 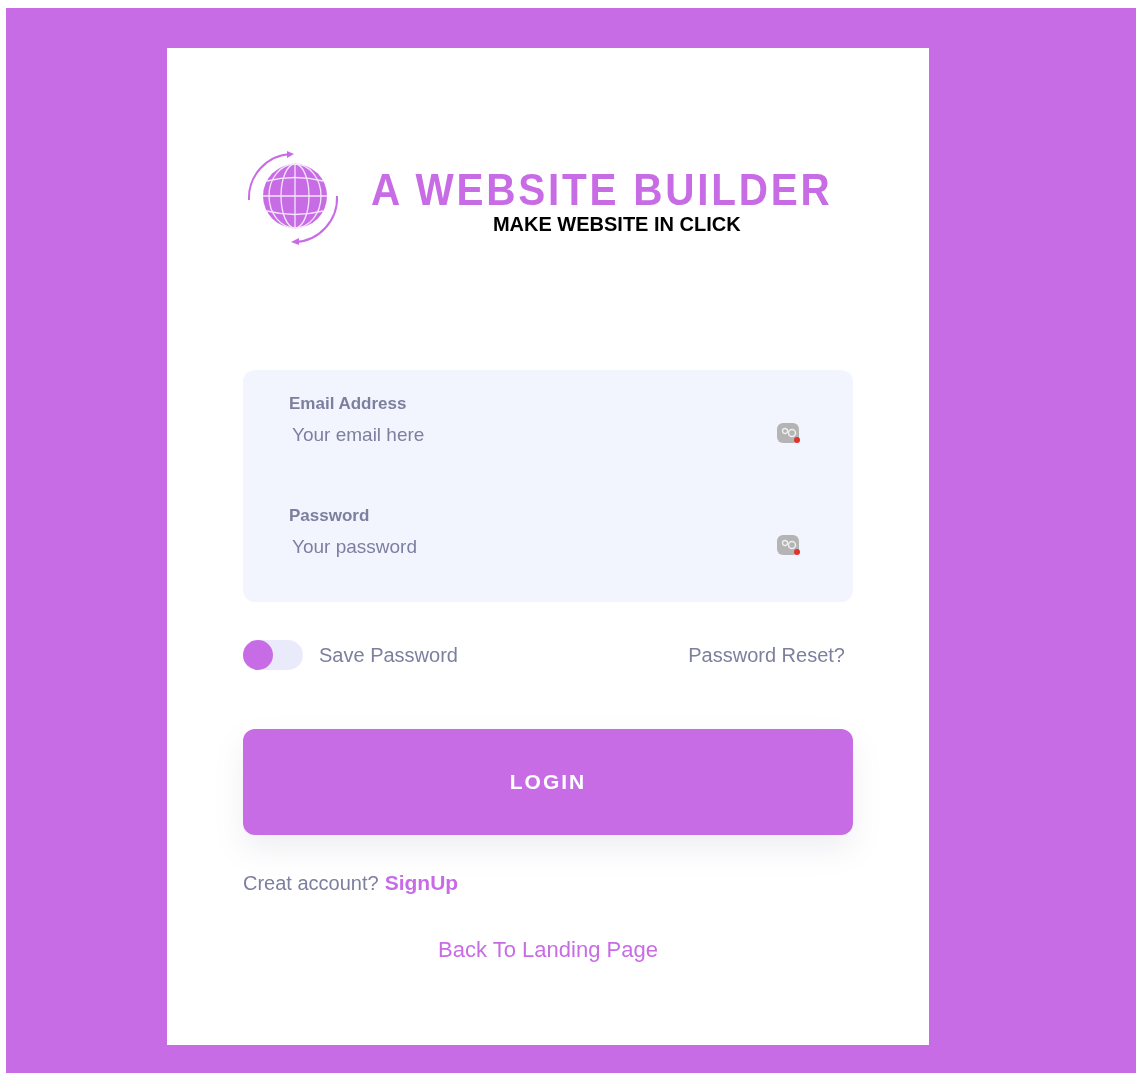 I want to click on login-button: LOGIN, so click(x=548, y=782).